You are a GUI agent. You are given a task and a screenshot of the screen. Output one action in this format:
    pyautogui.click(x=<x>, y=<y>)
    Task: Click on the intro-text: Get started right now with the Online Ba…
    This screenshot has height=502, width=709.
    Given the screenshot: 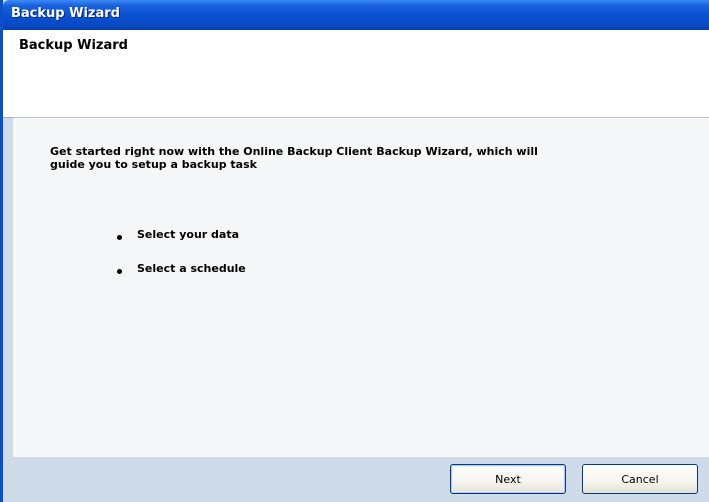 What is the action you would take?
    pyautogui.click(x=294, y=158)
    